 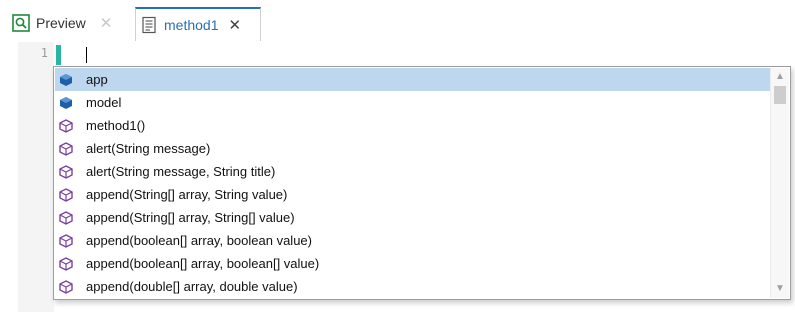 I want to click on tab-bar: Preview ✕ method1 ✕, so click(x=397, y=21).